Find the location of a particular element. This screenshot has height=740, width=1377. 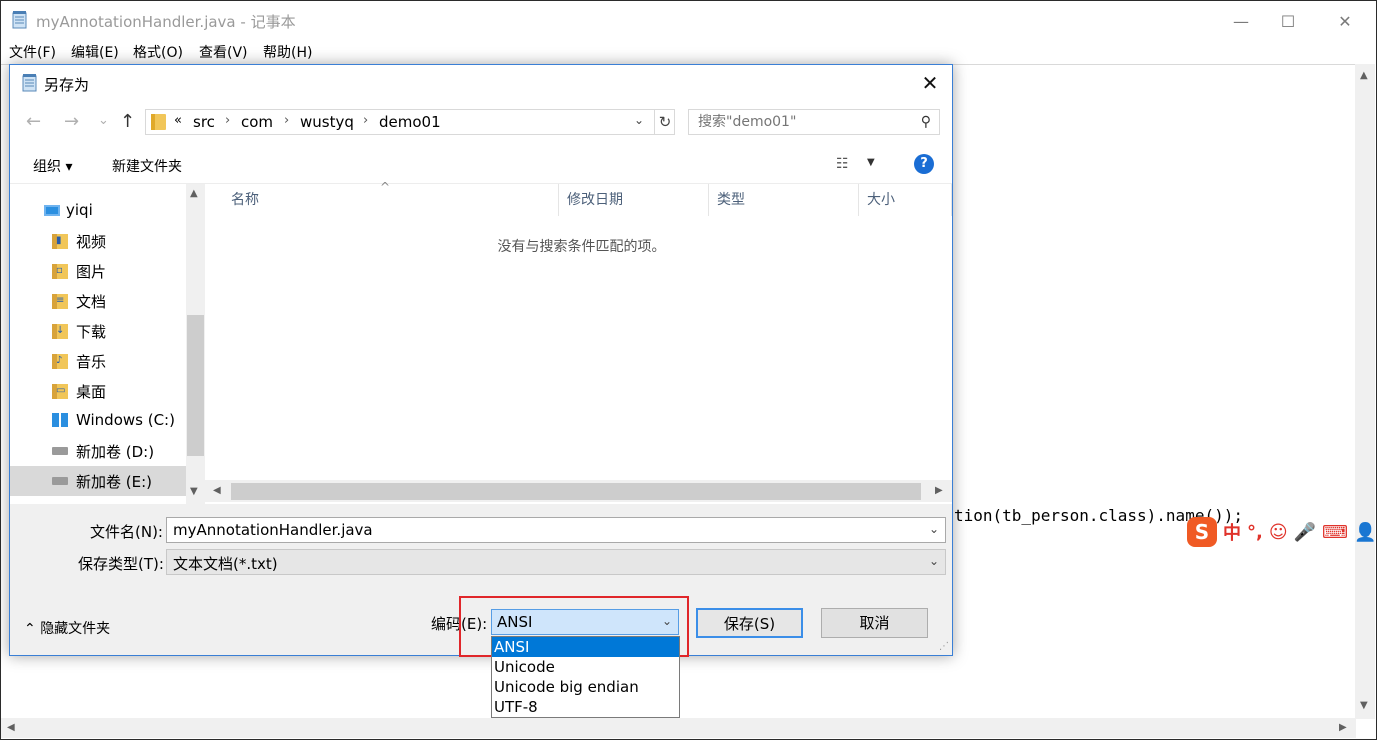

nav-item-videos: ▮ 视频 is located at coordinates (98, 241).